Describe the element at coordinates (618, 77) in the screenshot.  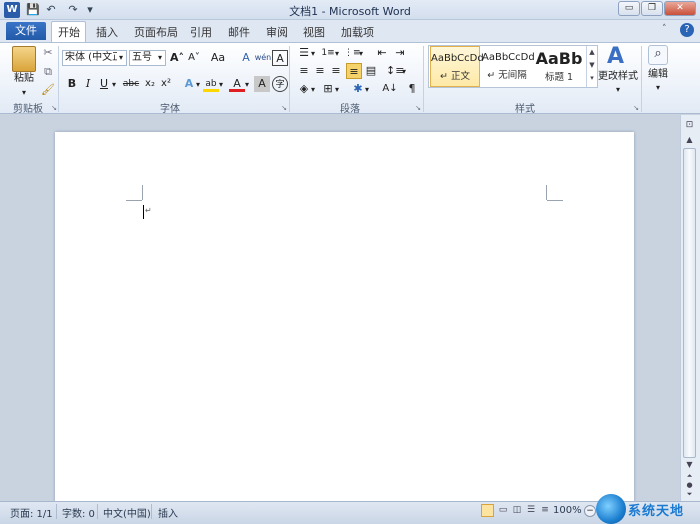
I see `change-styles-button: 更改样式` at that location.